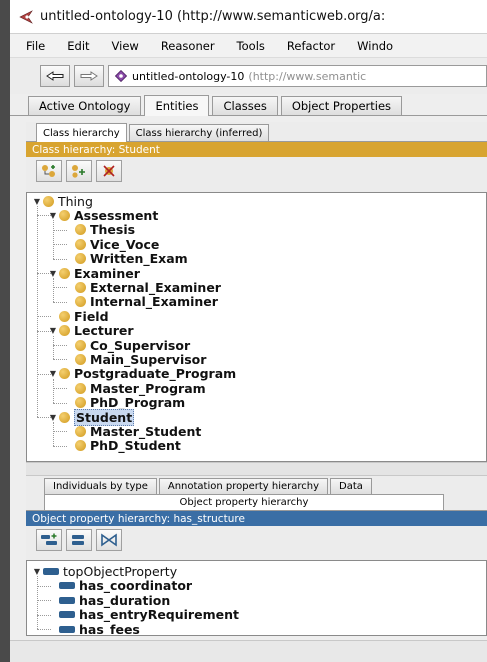 This screenshot has height=662, width=487. Describe the element at coordinates (91, 330) in the screenshot. I see `class-tree-node: ▼ Lecturer` at that location.